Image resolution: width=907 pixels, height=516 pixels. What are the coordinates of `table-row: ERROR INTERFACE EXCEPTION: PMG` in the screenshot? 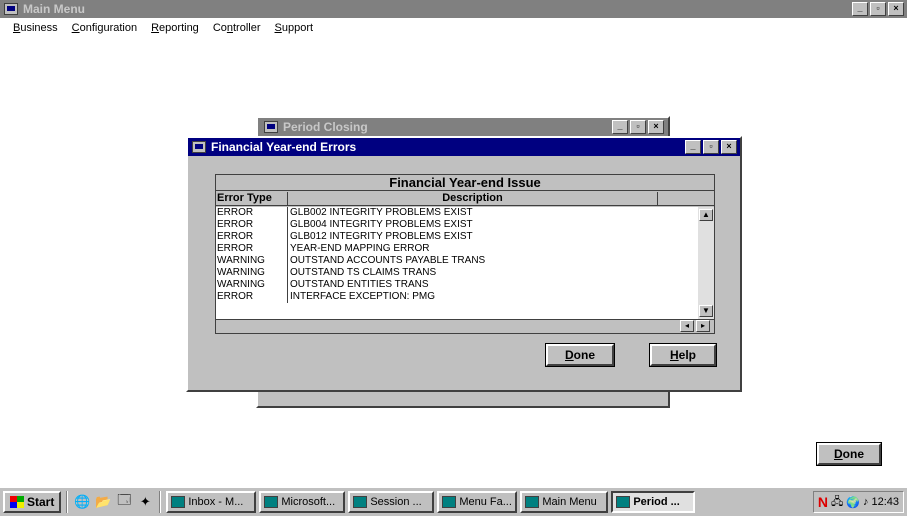 It's located at (437, 297).